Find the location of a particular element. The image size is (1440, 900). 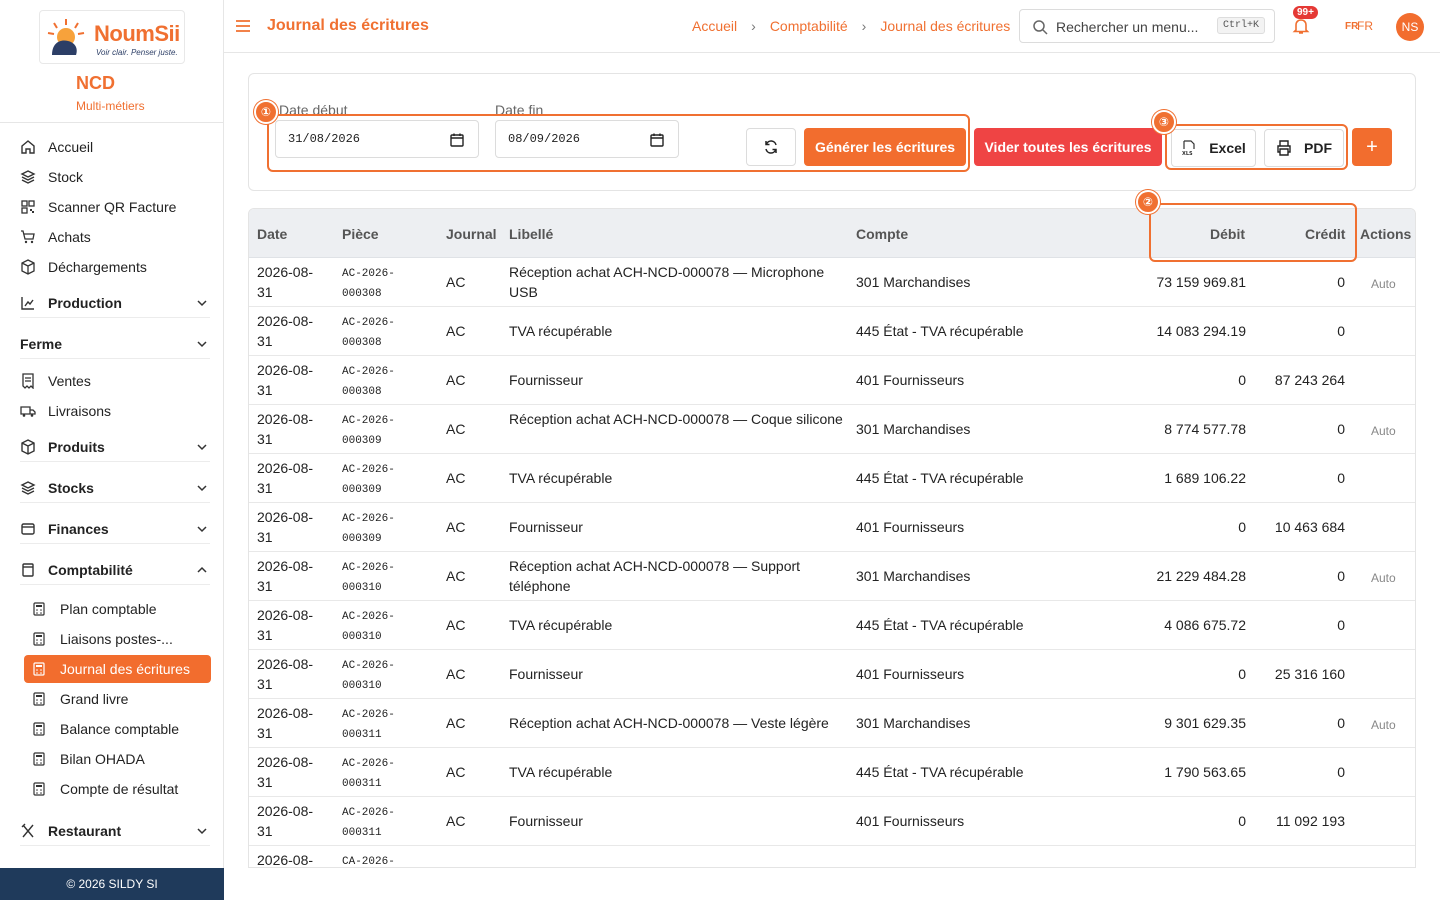

chart-icon is located at coordinates (27, 303).